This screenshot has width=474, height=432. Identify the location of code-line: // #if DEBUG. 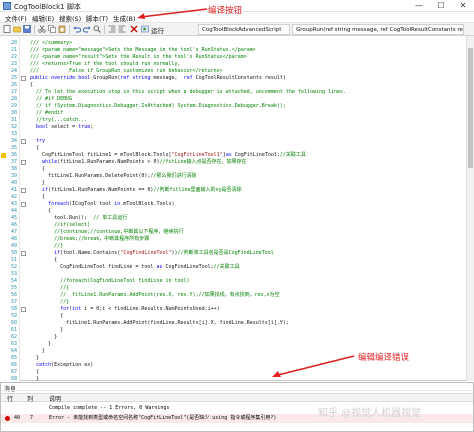
(51, 99).